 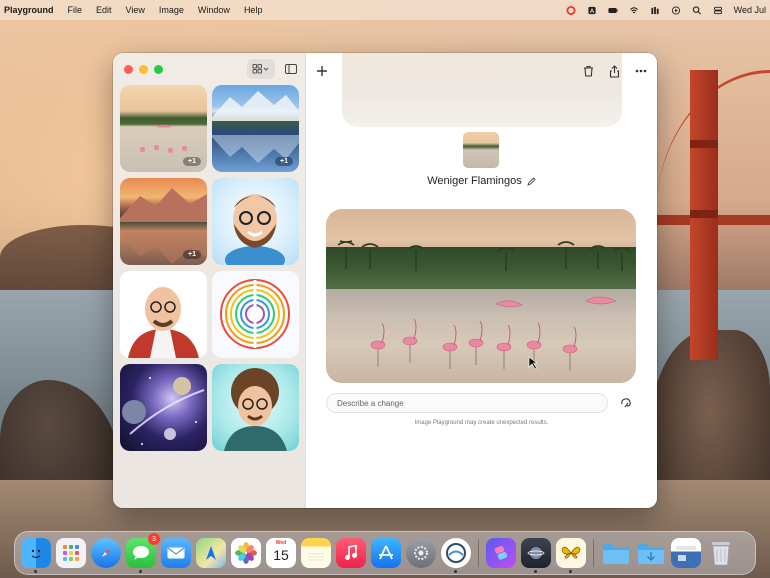 I want to click on compass-icon, so click(x=106, y=553).